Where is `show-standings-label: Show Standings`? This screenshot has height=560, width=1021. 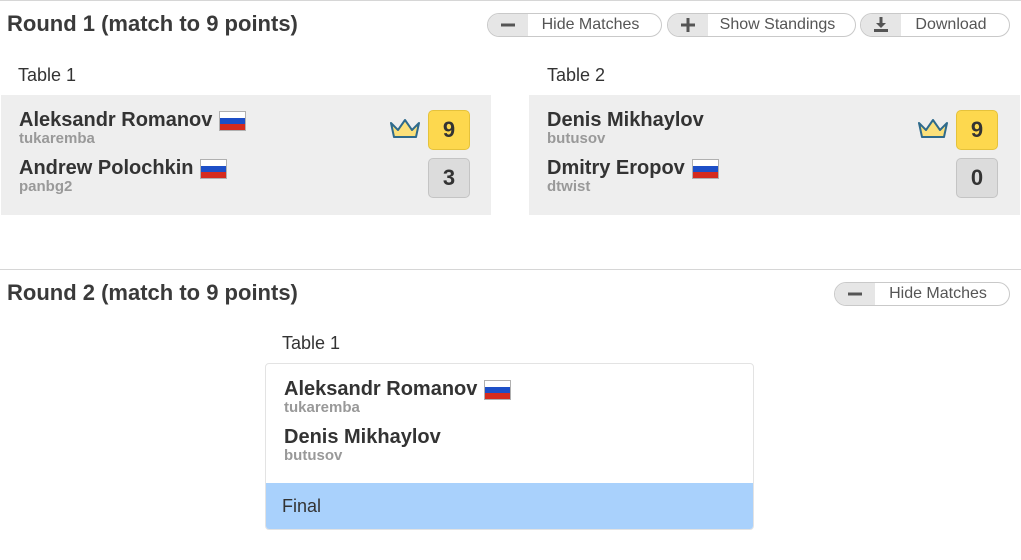
show-standings-label: Show Standings is located at coordinates (777, 24).